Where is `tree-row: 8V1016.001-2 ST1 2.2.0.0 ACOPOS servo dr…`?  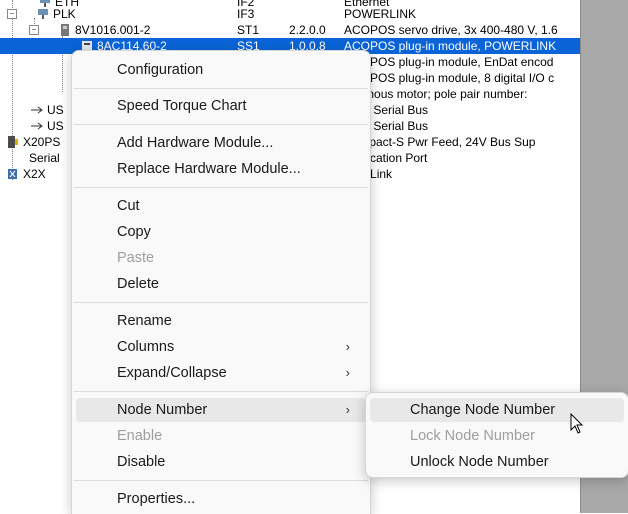 tree-row: 8V1016.001-2 ST1 2.2.0.0 ACOPOS servo dr… is located at coordinates (290, 30).